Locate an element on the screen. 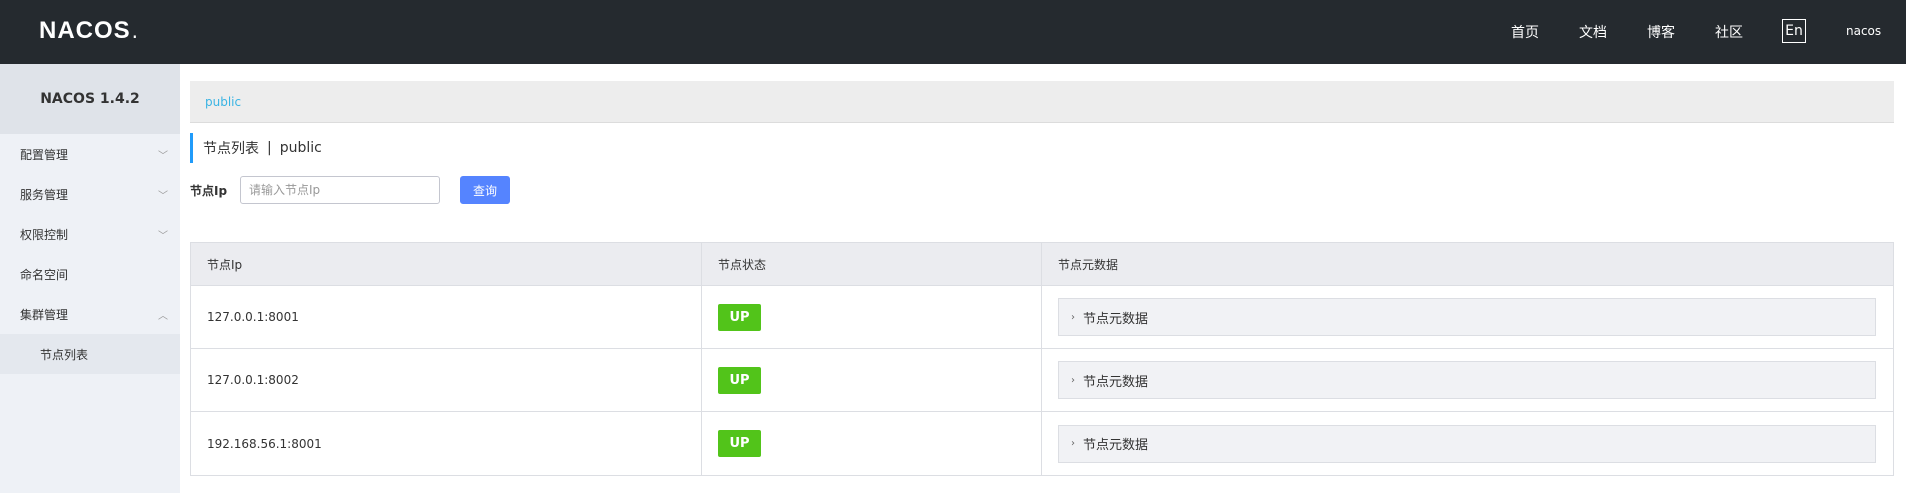 This screenshot has width=1906, height=493. node-ip-input is located at coordinates (340, 190).